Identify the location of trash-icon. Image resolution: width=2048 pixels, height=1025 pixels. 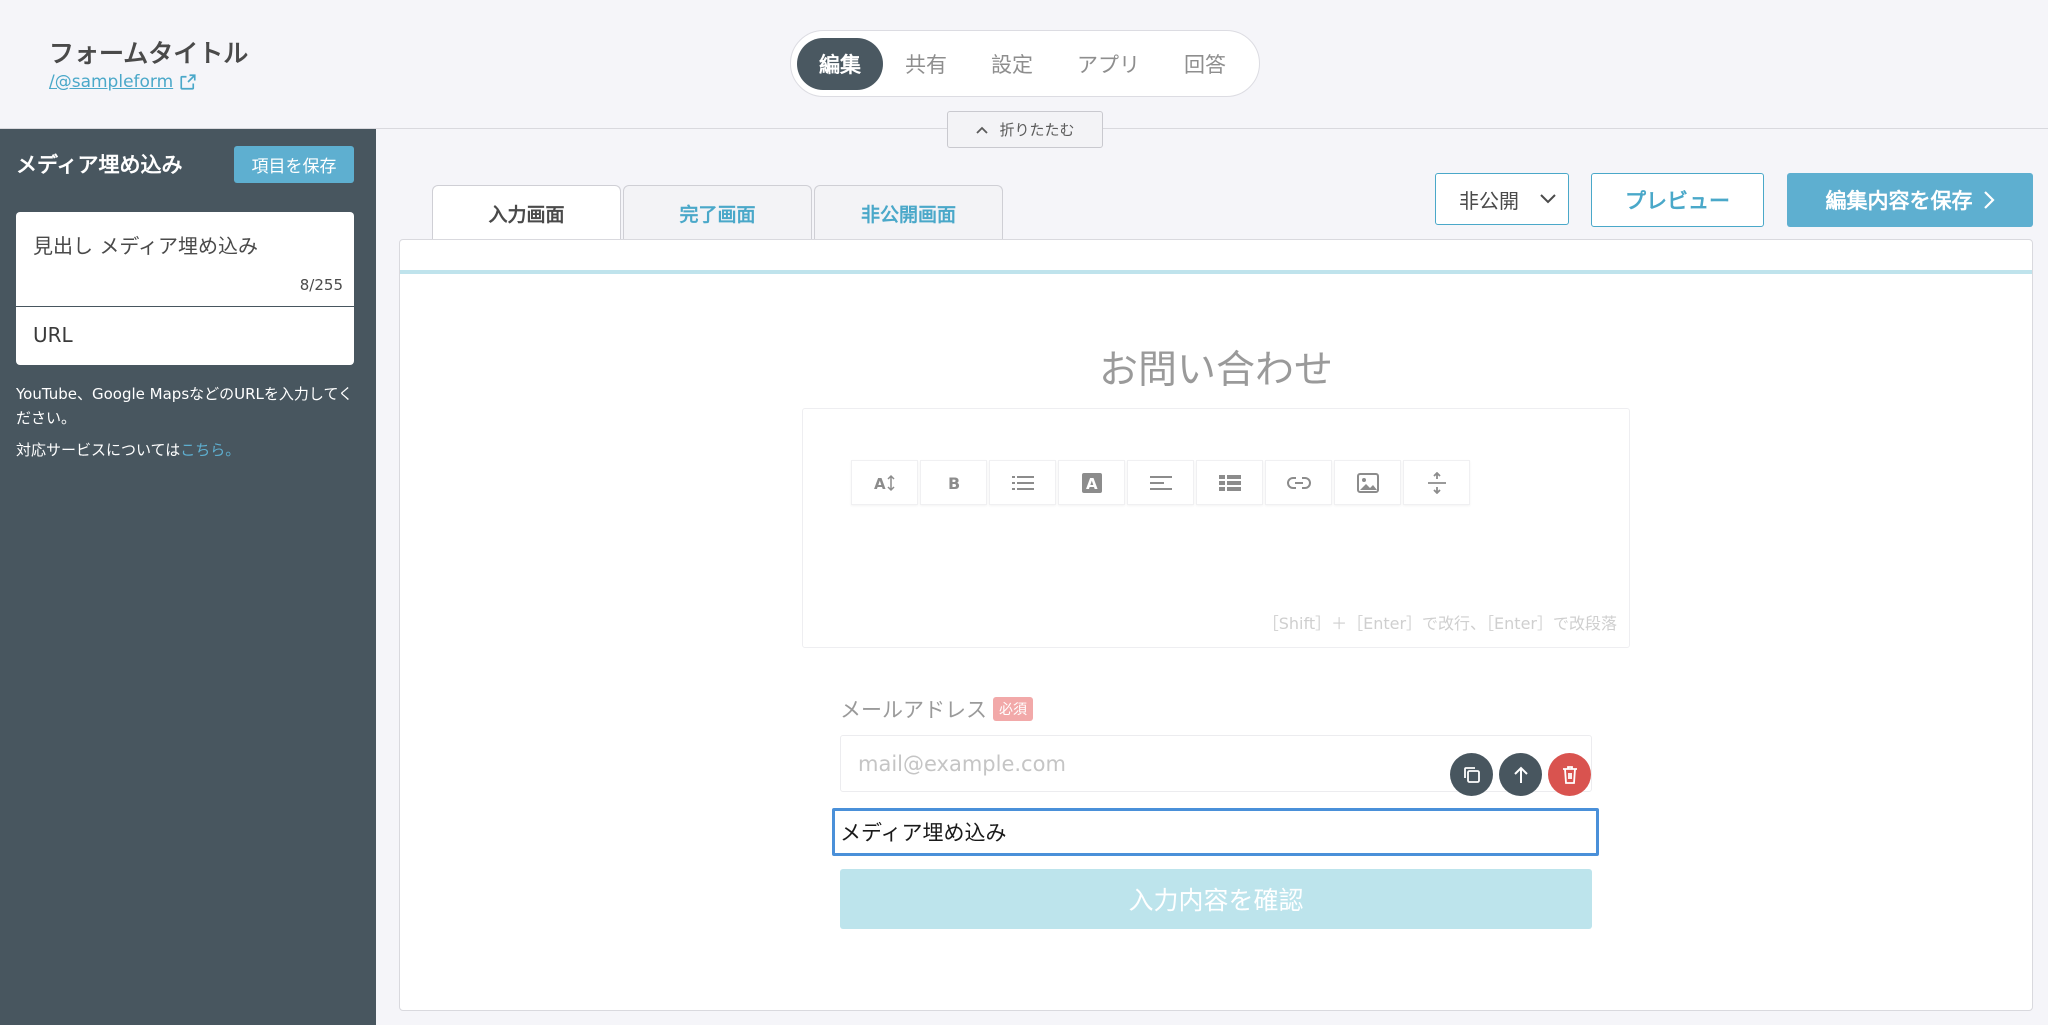
(1569, 774).